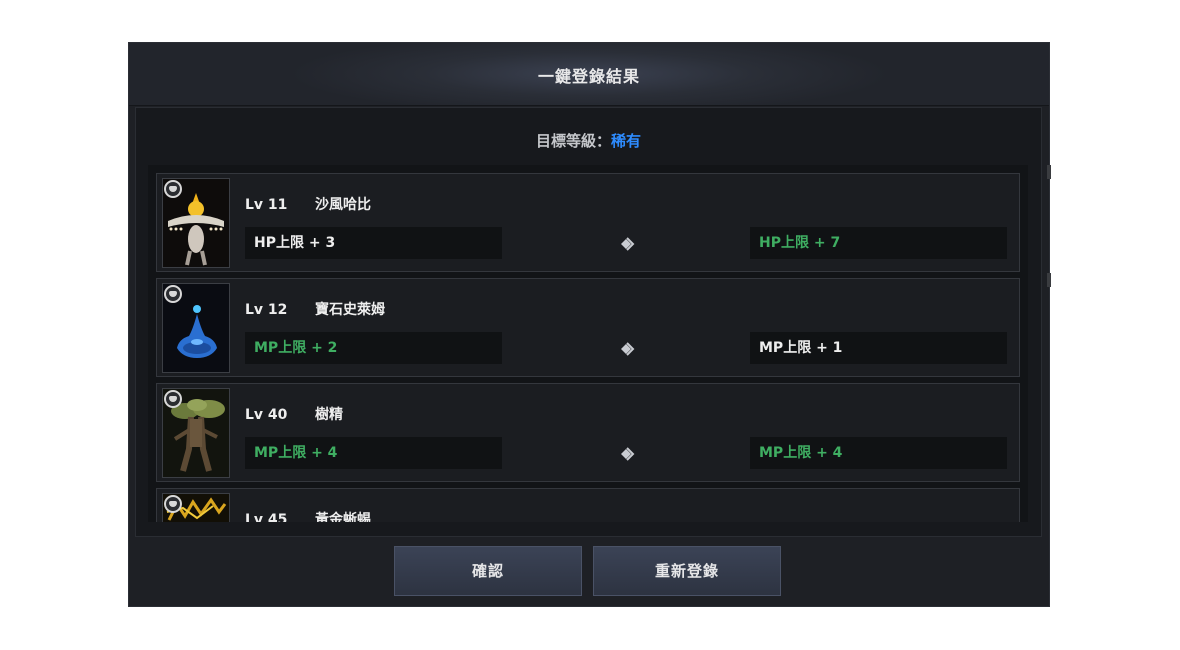  What do you see at coordinates (626, 141) in the screenshot?
I see `target-grade-value: 稀有` at bounding box center [626, 141].